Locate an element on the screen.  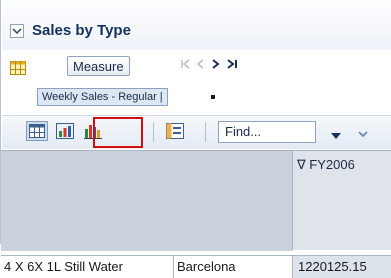
first-page-icon is located at coordinates (186, 66).